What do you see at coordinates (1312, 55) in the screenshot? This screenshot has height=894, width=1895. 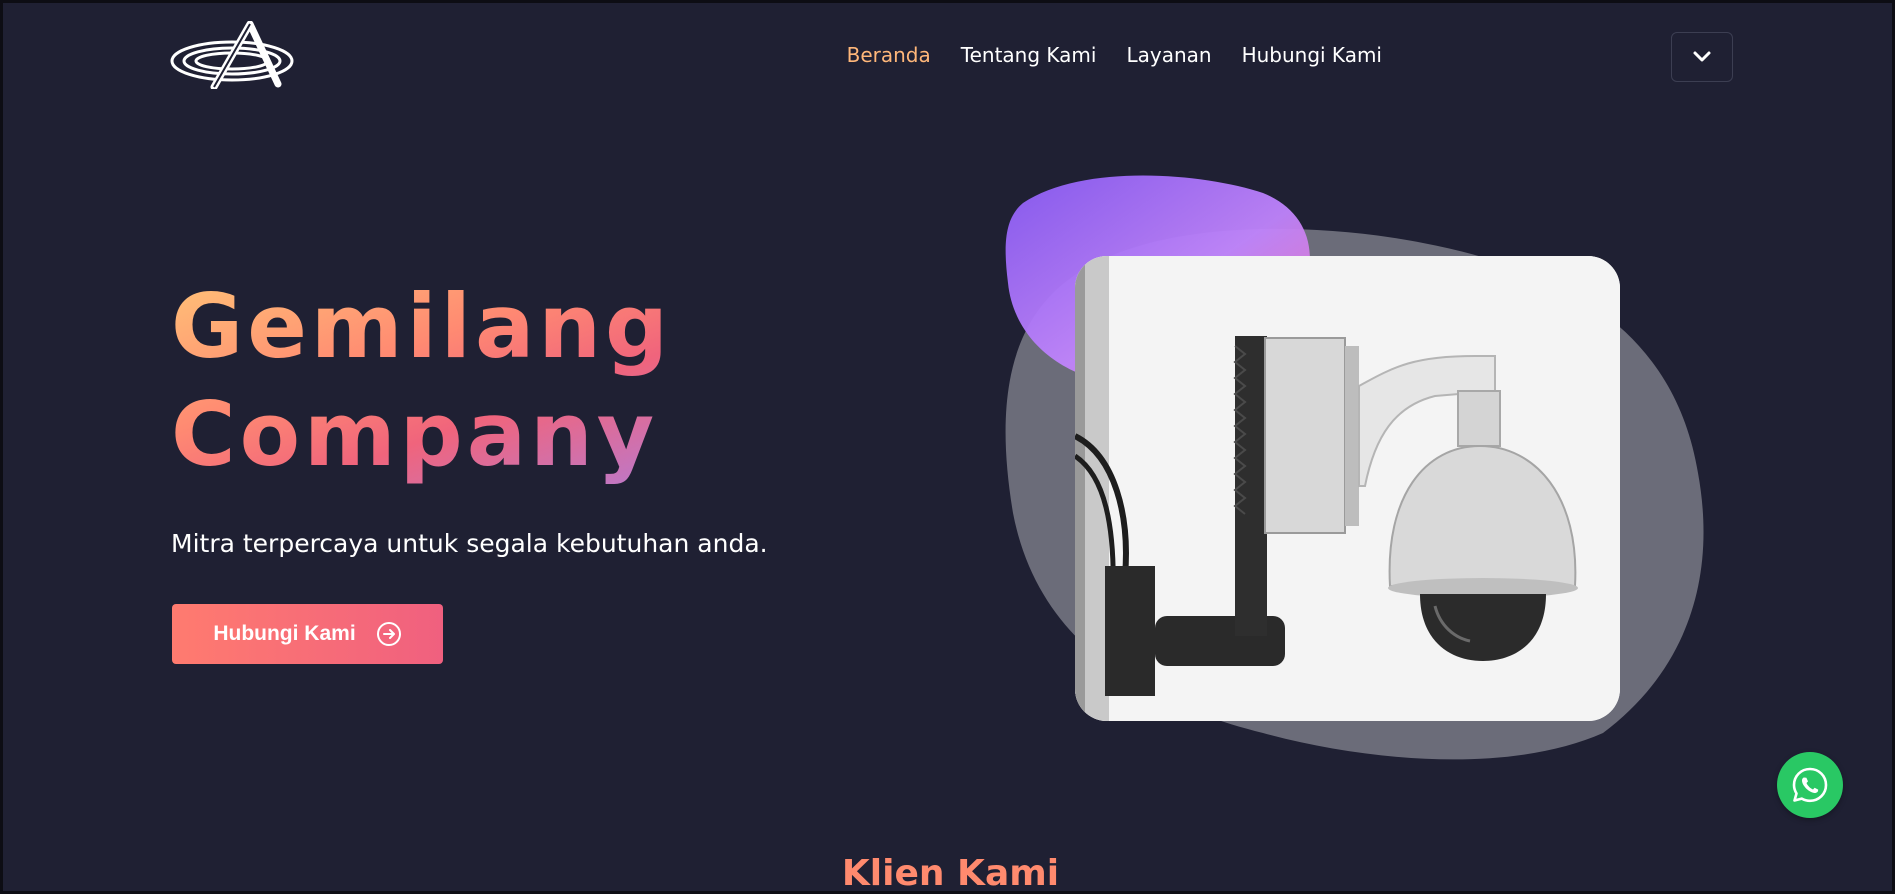 I see `nav-item-hubungi-kami: Hubungi Kami` at bounding box center [1312, 55].